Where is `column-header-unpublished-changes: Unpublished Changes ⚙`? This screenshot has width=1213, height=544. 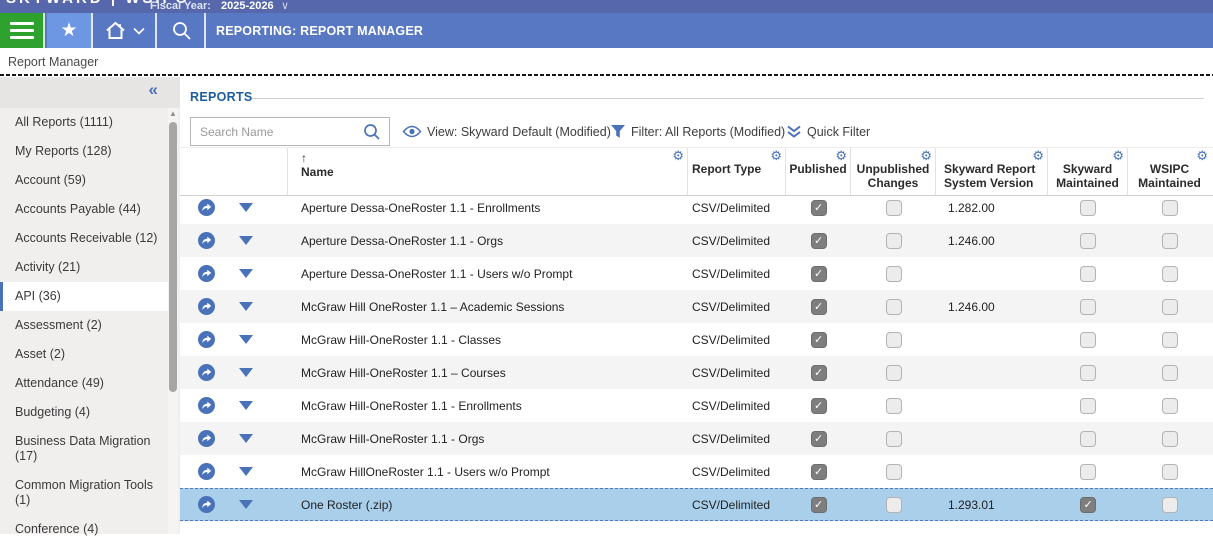 column-header-unpublished-changes: Unpublished Changes ⚙ is located at coordinates (893, 171).